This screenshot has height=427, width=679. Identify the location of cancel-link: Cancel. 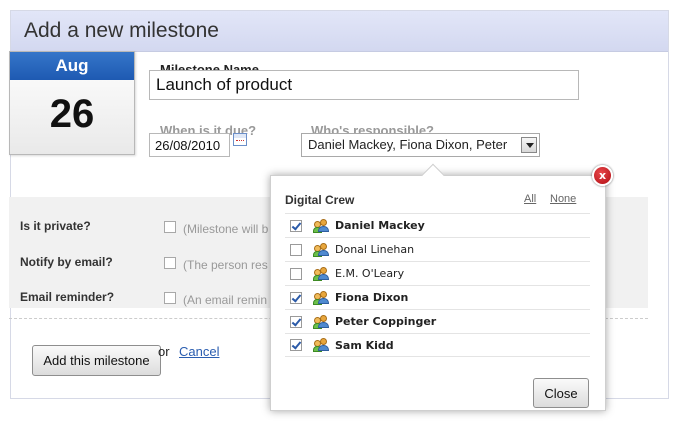
(199, 351).